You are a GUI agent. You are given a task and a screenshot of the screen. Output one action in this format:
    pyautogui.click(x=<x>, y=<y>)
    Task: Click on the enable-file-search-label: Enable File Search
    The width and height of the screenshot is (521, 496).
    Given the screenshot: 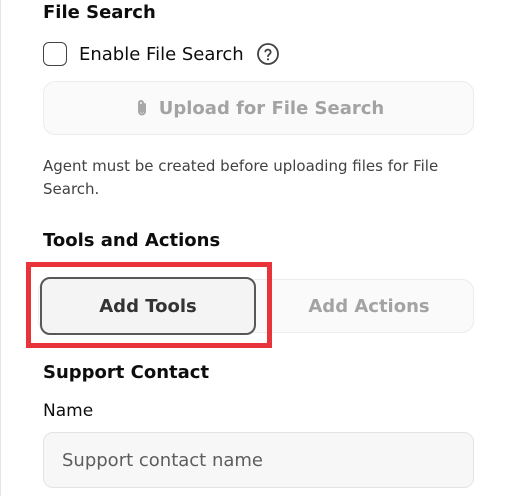 What is the action you would take?
    pyautogui.click(x=161, y=54)
    